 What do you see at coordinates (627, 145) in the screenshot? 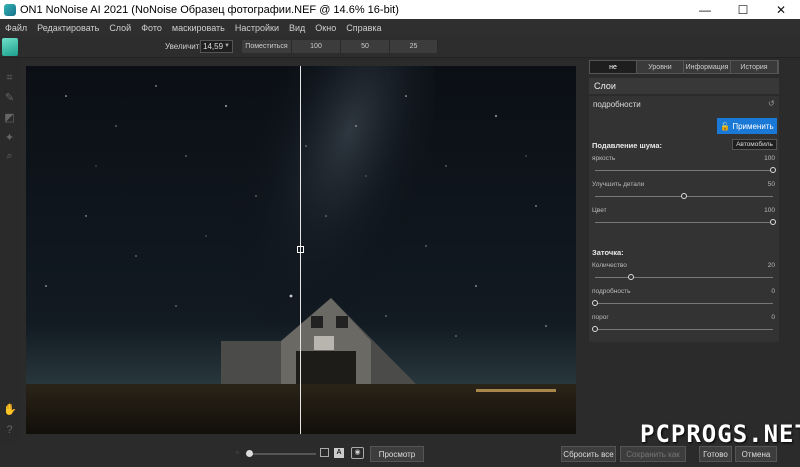
I see `noise-reduction-title: Подавление шума:` at bounding box center [627, 145].